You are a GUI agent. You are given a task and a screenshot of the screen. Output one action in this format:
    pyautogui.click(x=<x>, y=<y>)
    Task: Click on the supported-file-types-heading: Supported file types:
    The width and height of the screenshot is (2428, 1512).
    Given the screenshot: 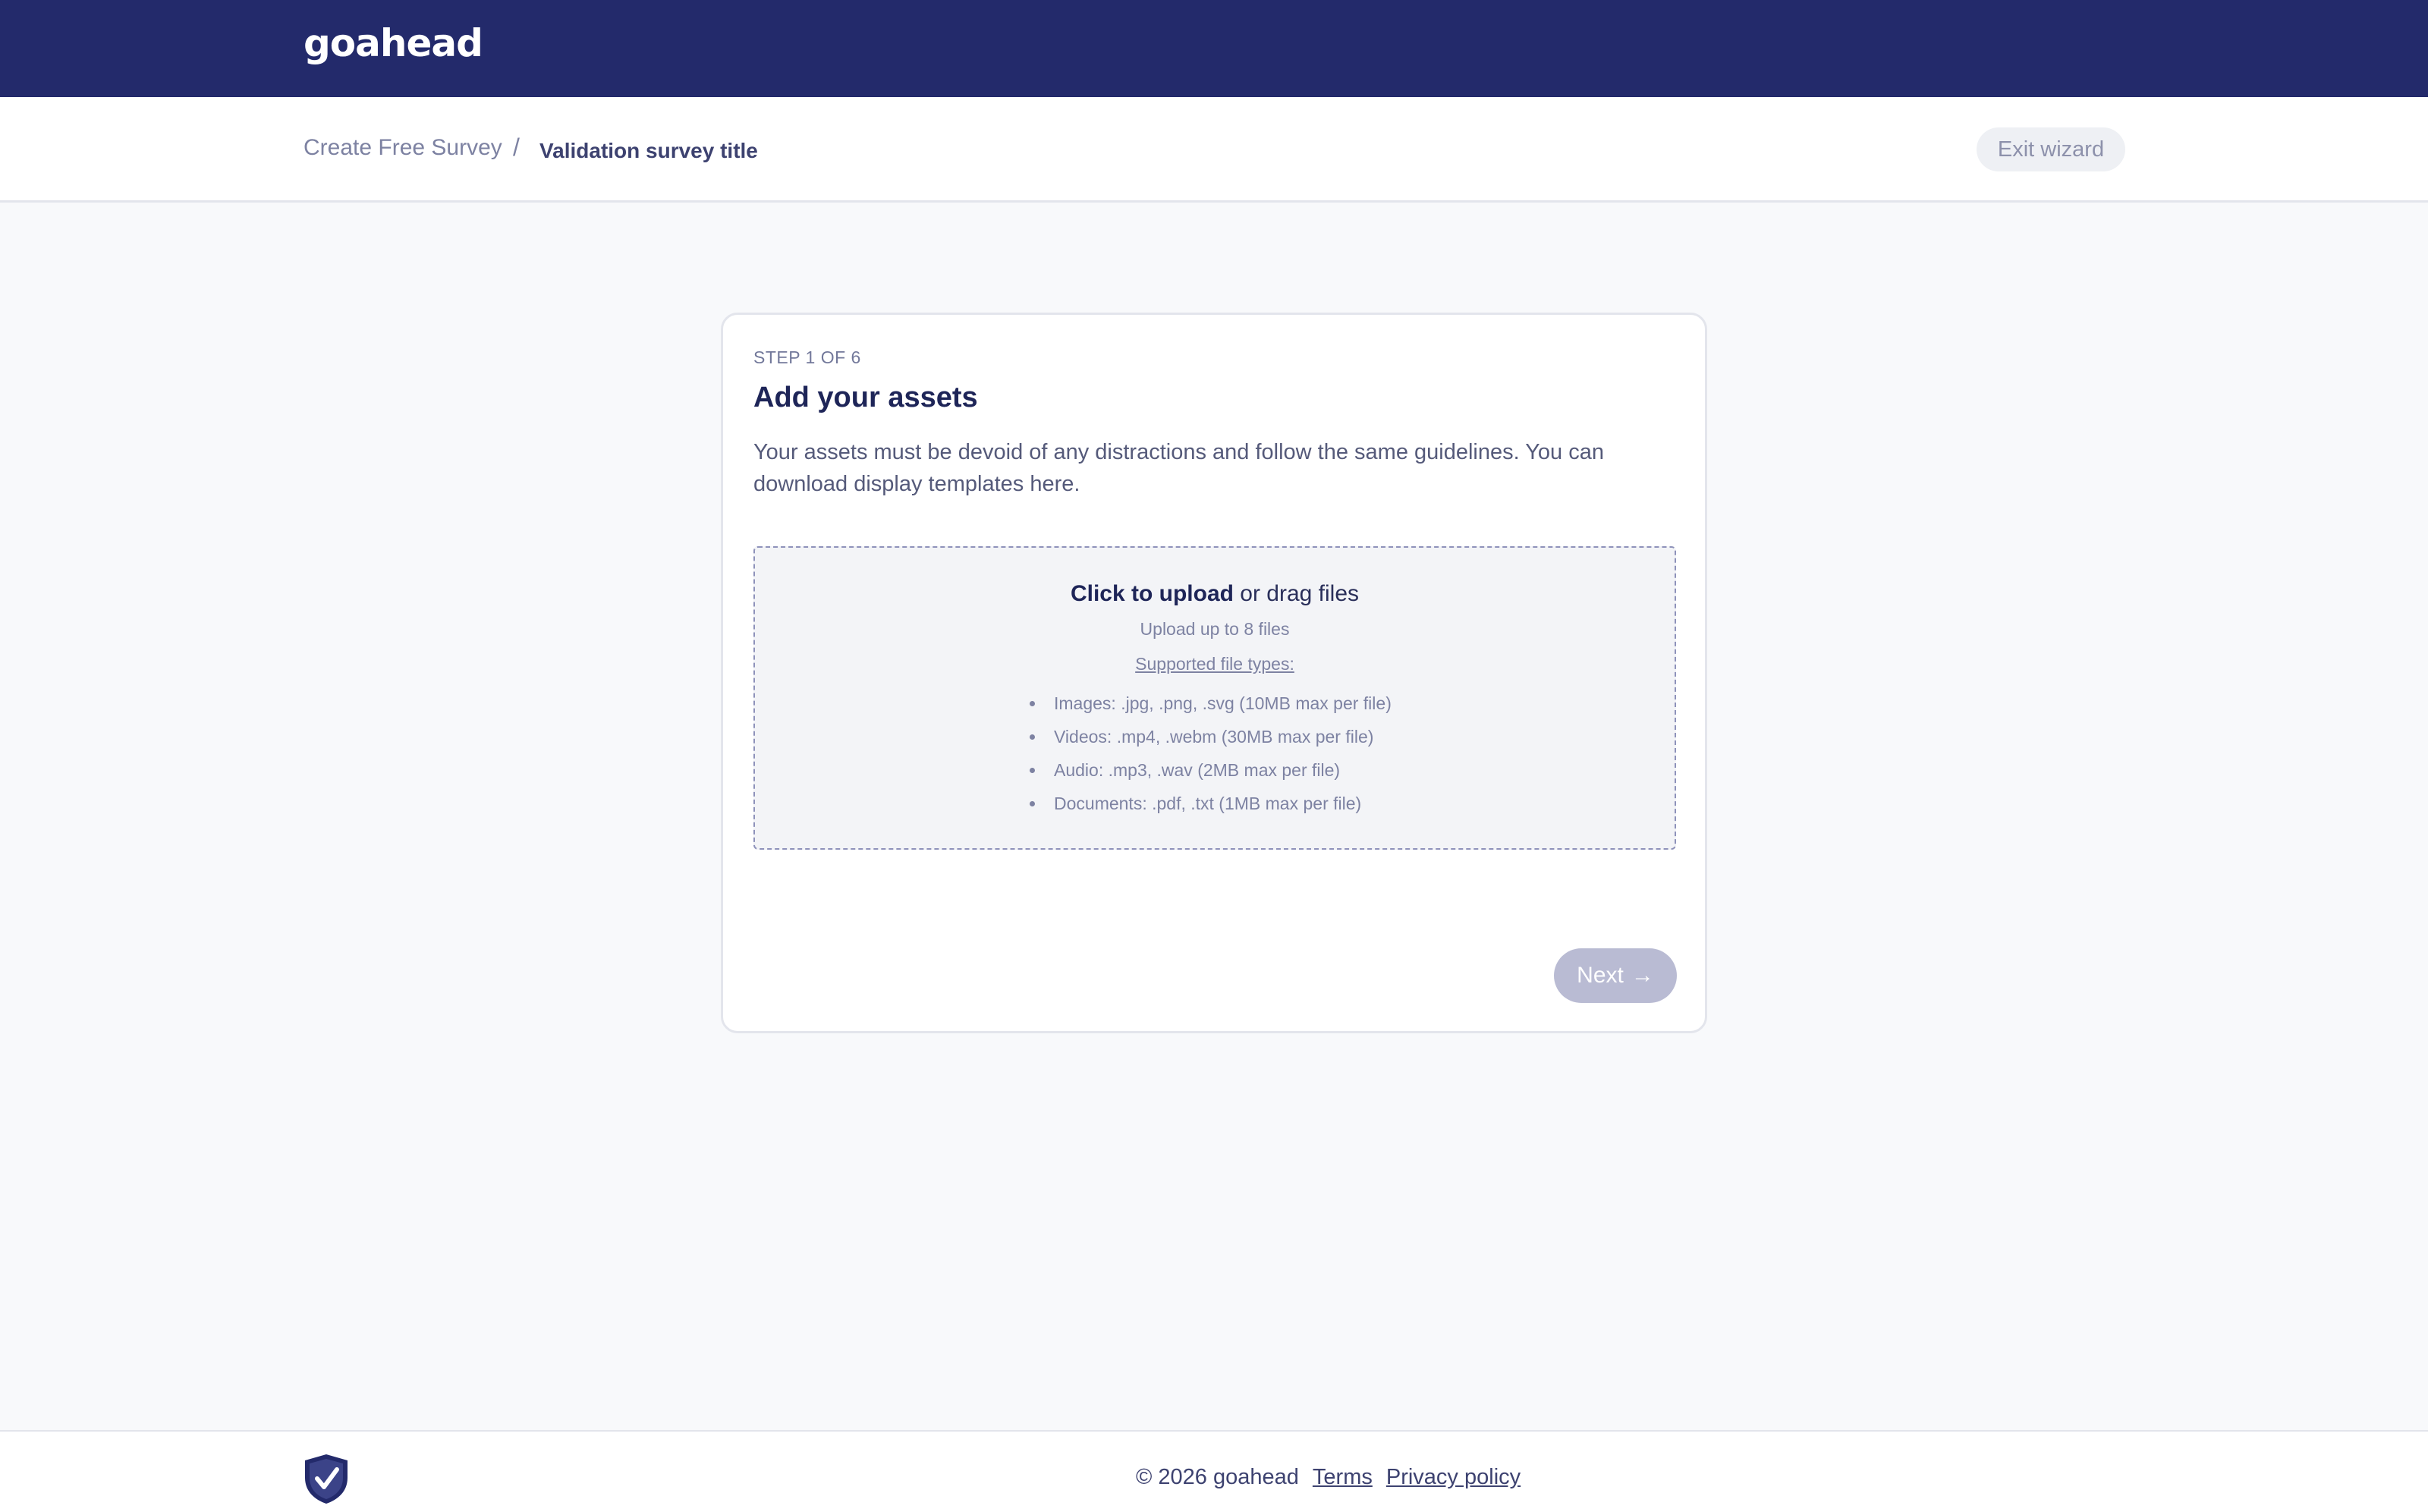 What is the action you would take?
    pyautogui.click(x=1214, y=664)
    